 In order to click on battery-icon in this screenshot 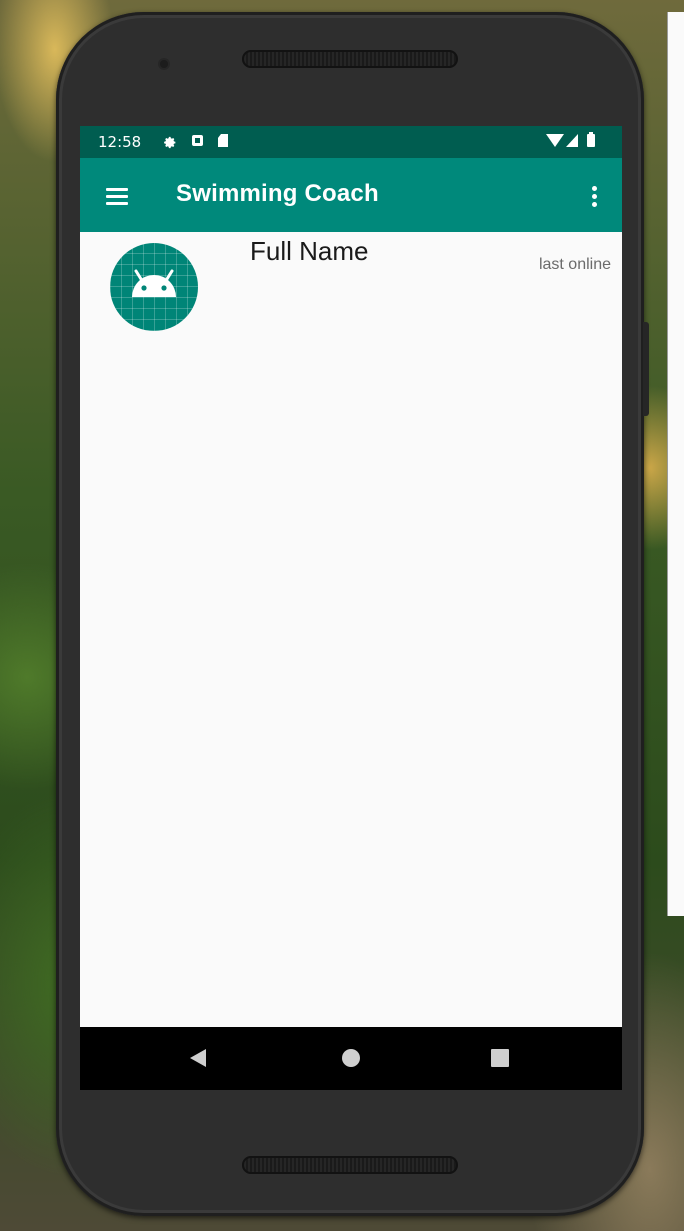, I will do `click(591, 139)`.